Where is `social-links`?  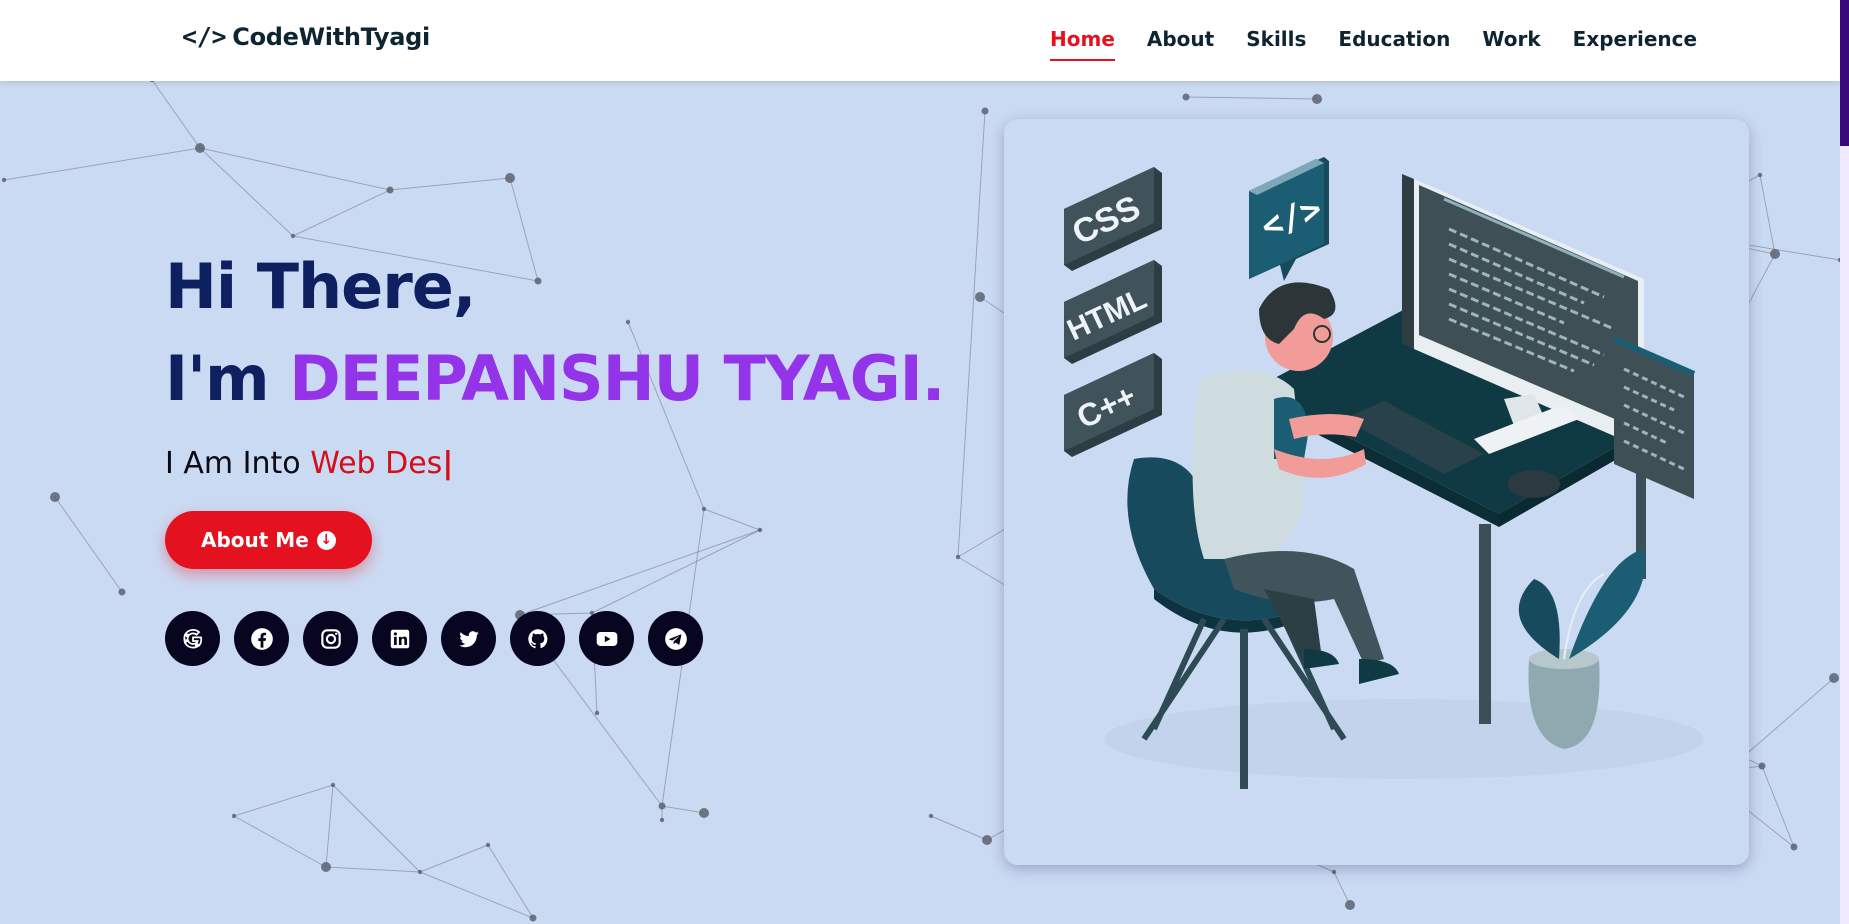
social-links is located at coordinates (554, 638).